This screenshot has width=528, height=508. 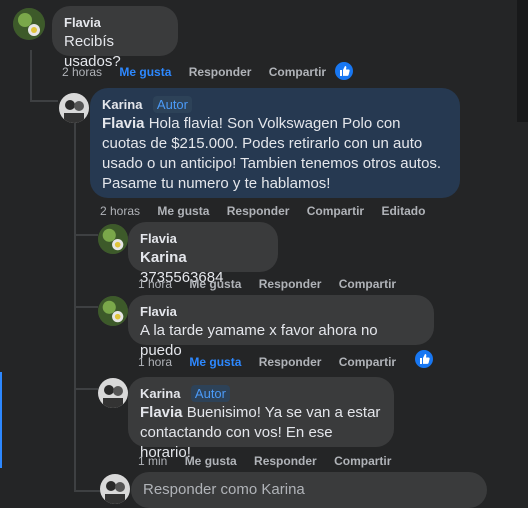 I want to click on mention: Karina, so click(x=163, y=257).